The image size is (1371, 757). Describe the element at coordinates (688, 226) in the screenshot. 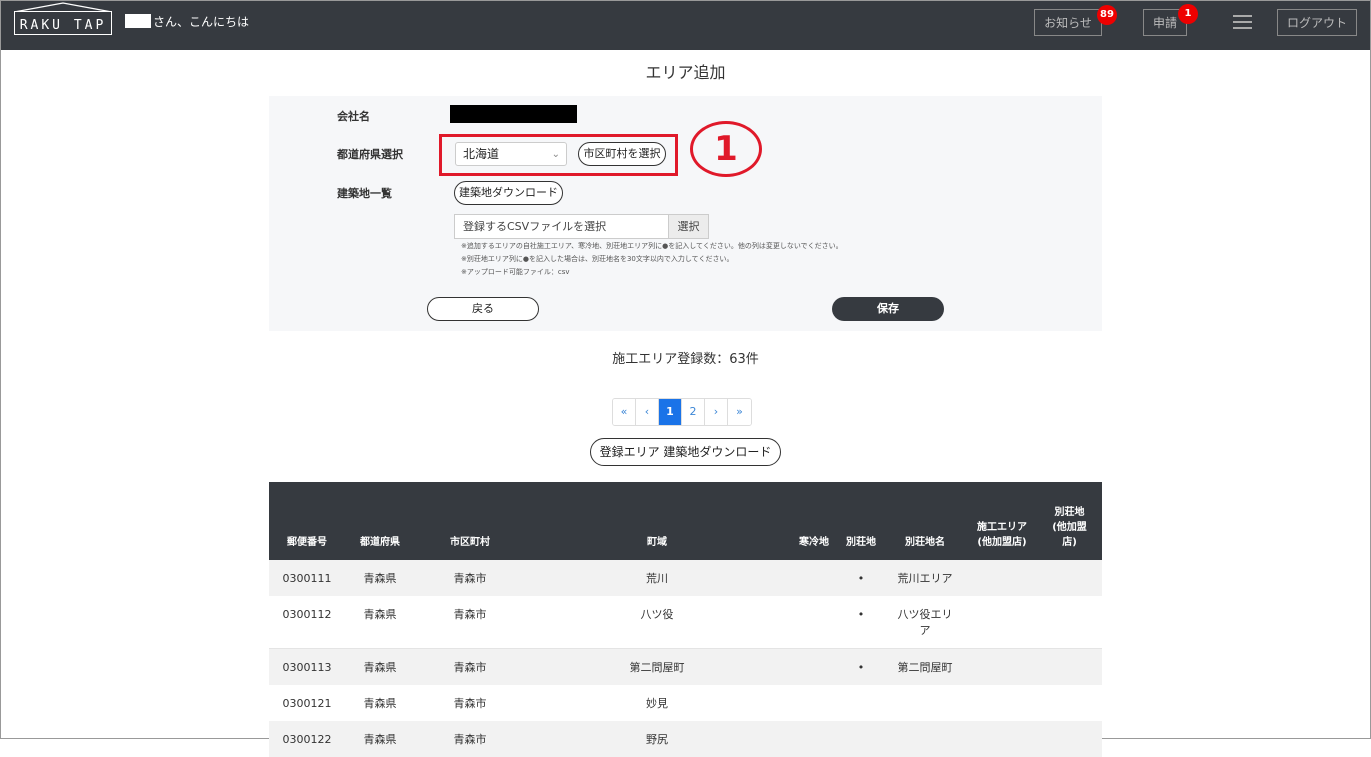

I see `csv-select-button: 選択` at that location.